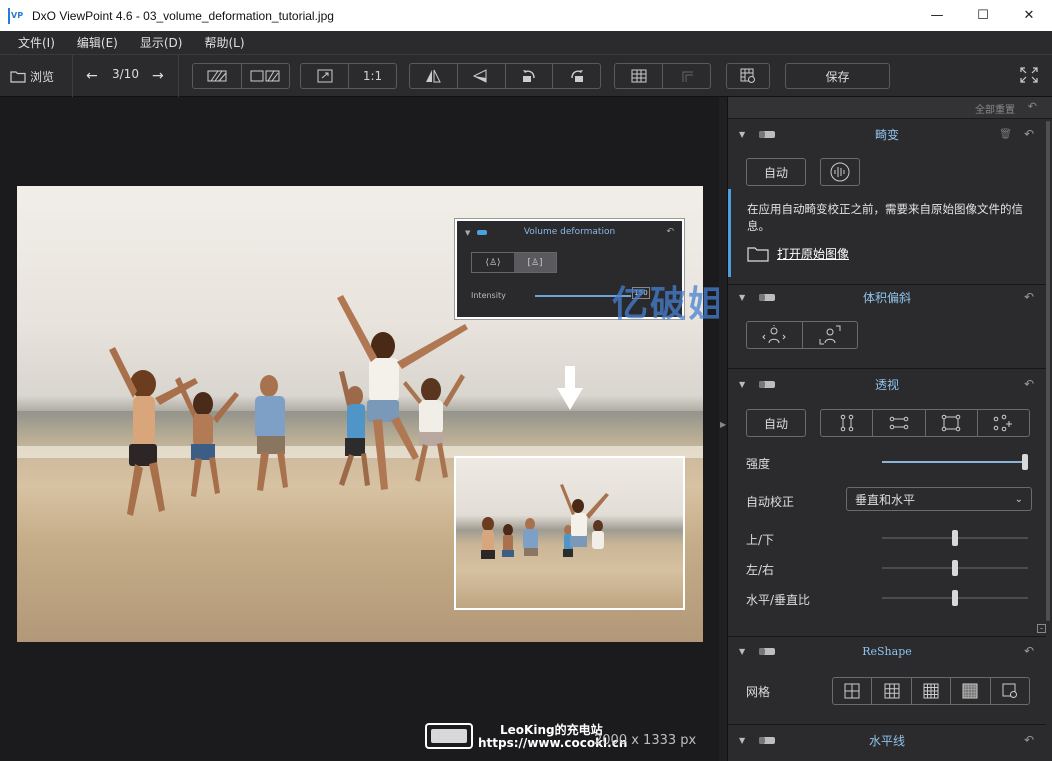 The width and height of the screenshot is (1052, 761). I want to click on updown-slider, so click(955, 538).